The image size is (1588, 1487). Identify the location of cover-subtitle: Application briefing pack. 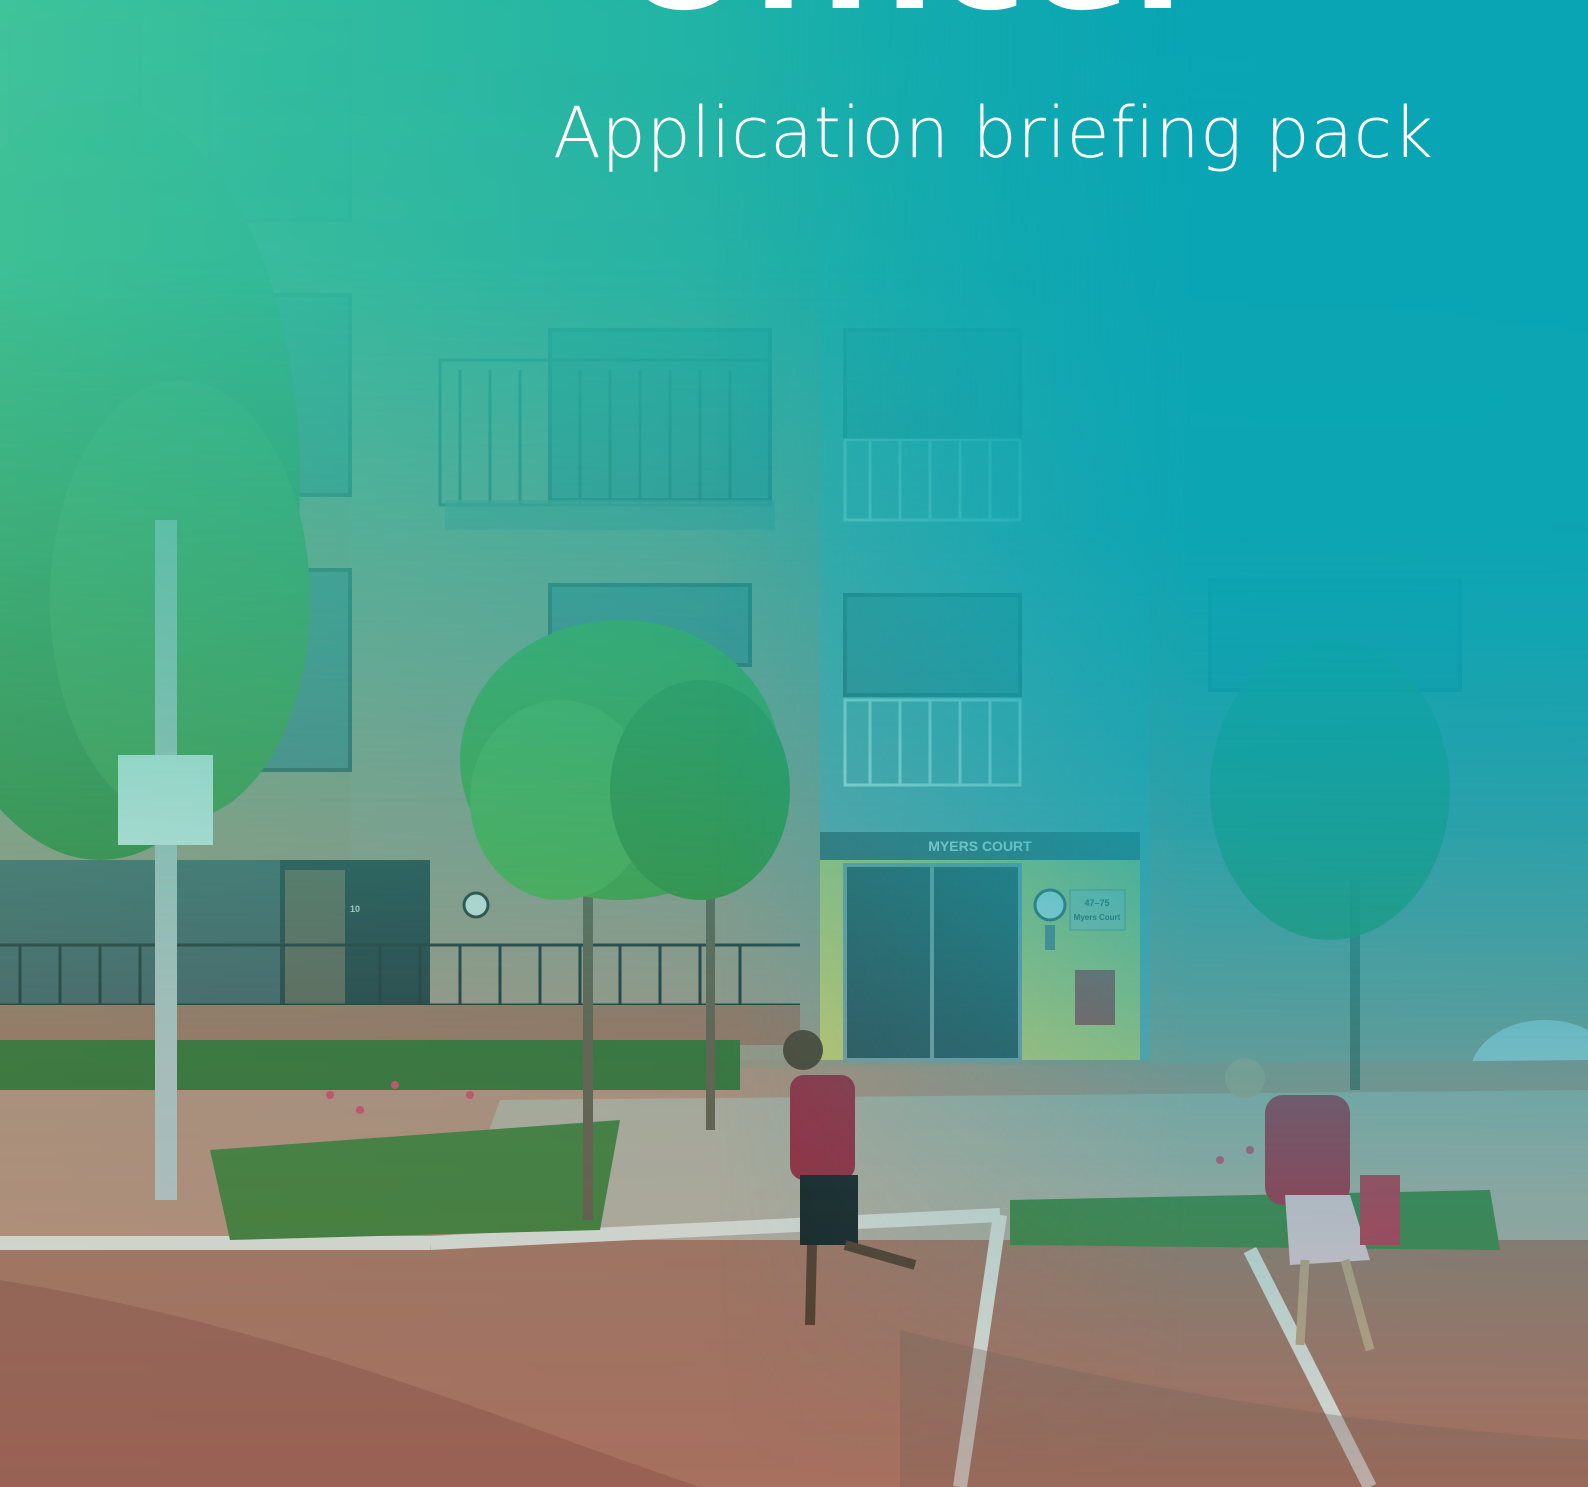
(993, 133).